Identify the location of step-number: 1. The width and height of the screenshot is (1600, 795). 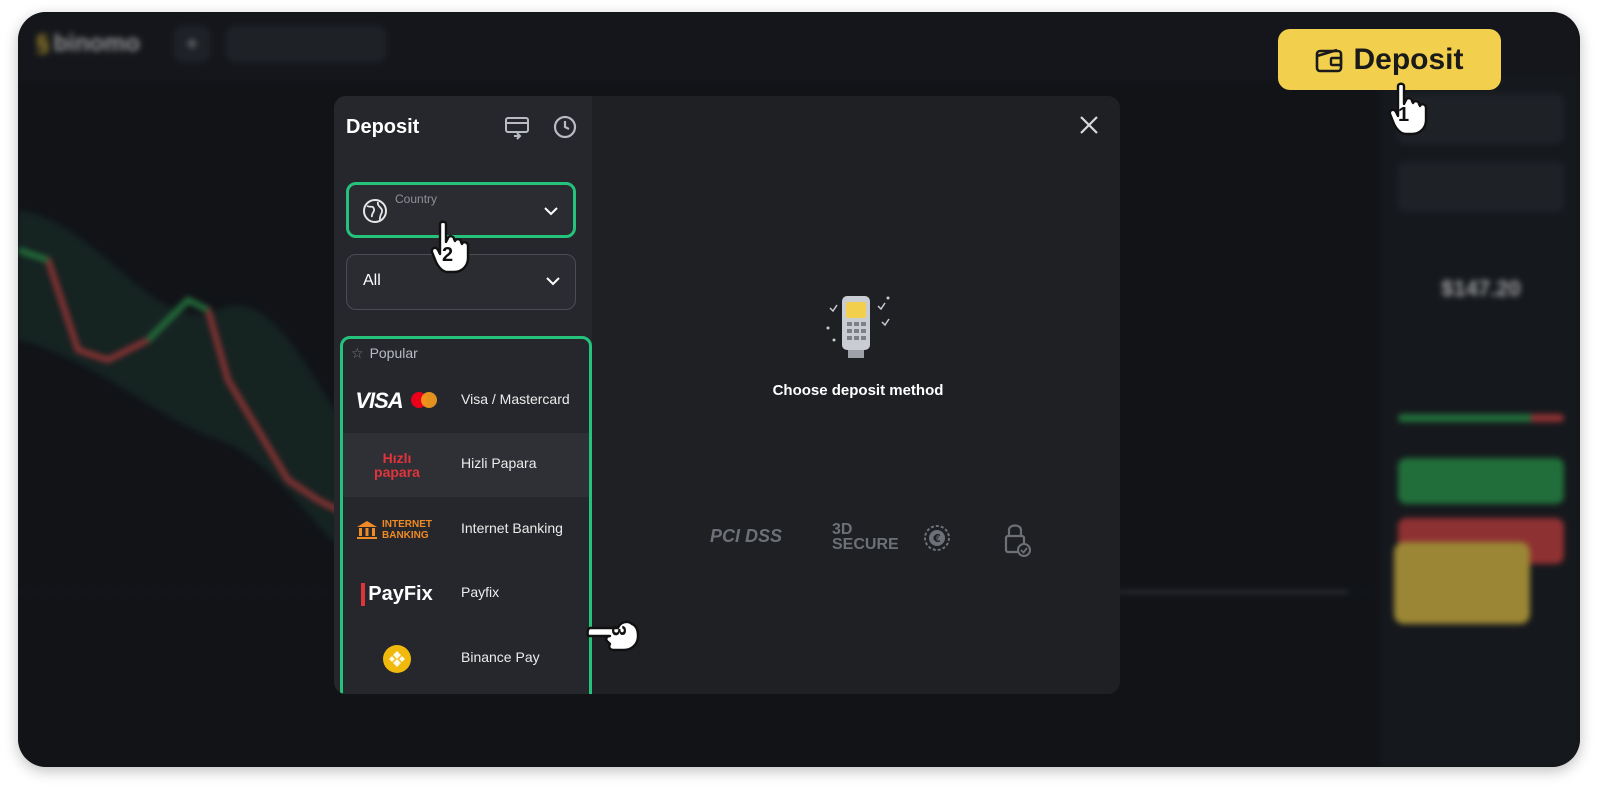
(1404, 115).